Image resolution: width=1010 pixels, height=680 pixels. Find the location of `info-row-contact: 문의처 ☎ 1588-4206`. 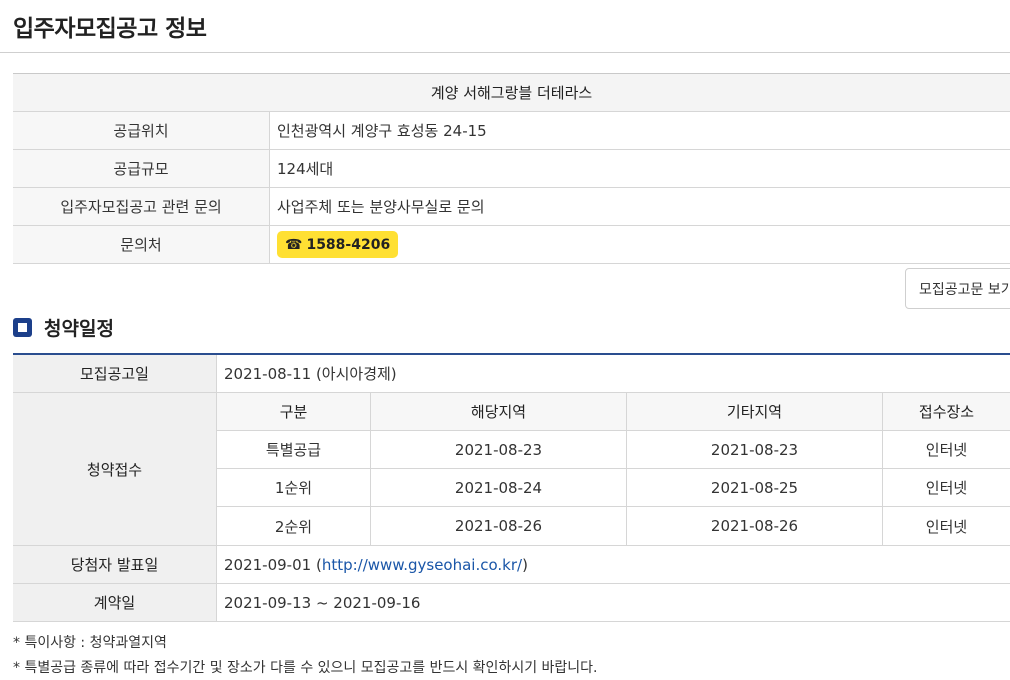

info-row-contact: 문의처 ☎ 1588-4206 is located at coordinates (511, 245).